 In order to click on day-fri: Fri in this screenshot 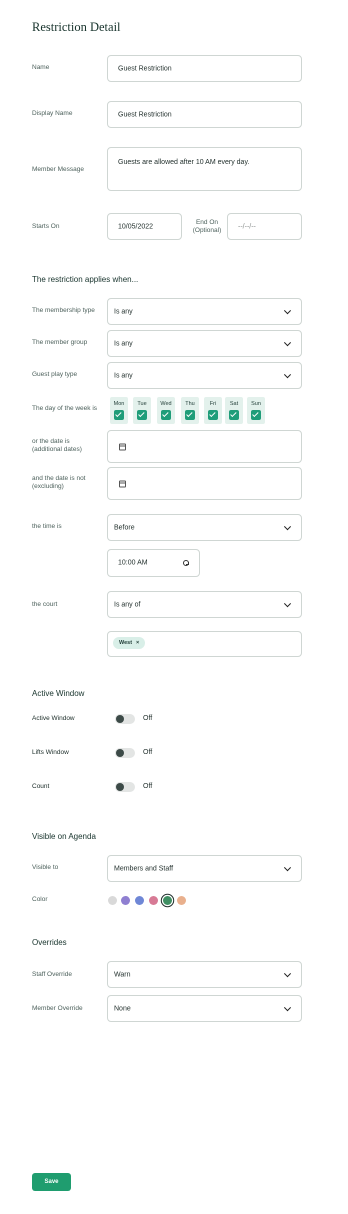, I will do `click(213, 410)`.